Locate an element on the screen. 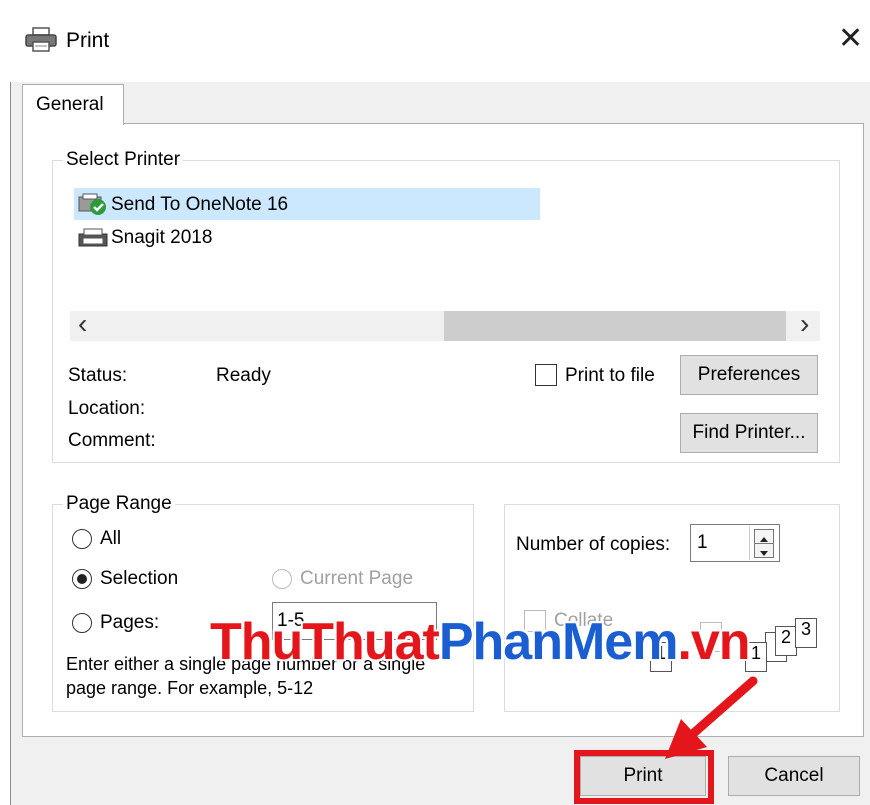  radio-dot is located at coordinates (82, 579).